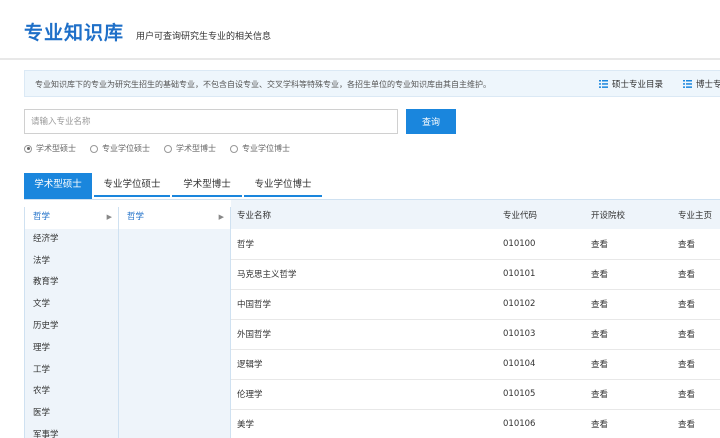  I want to click on table-row: 伦理学 010105 查看 查看, so click(475, 394).